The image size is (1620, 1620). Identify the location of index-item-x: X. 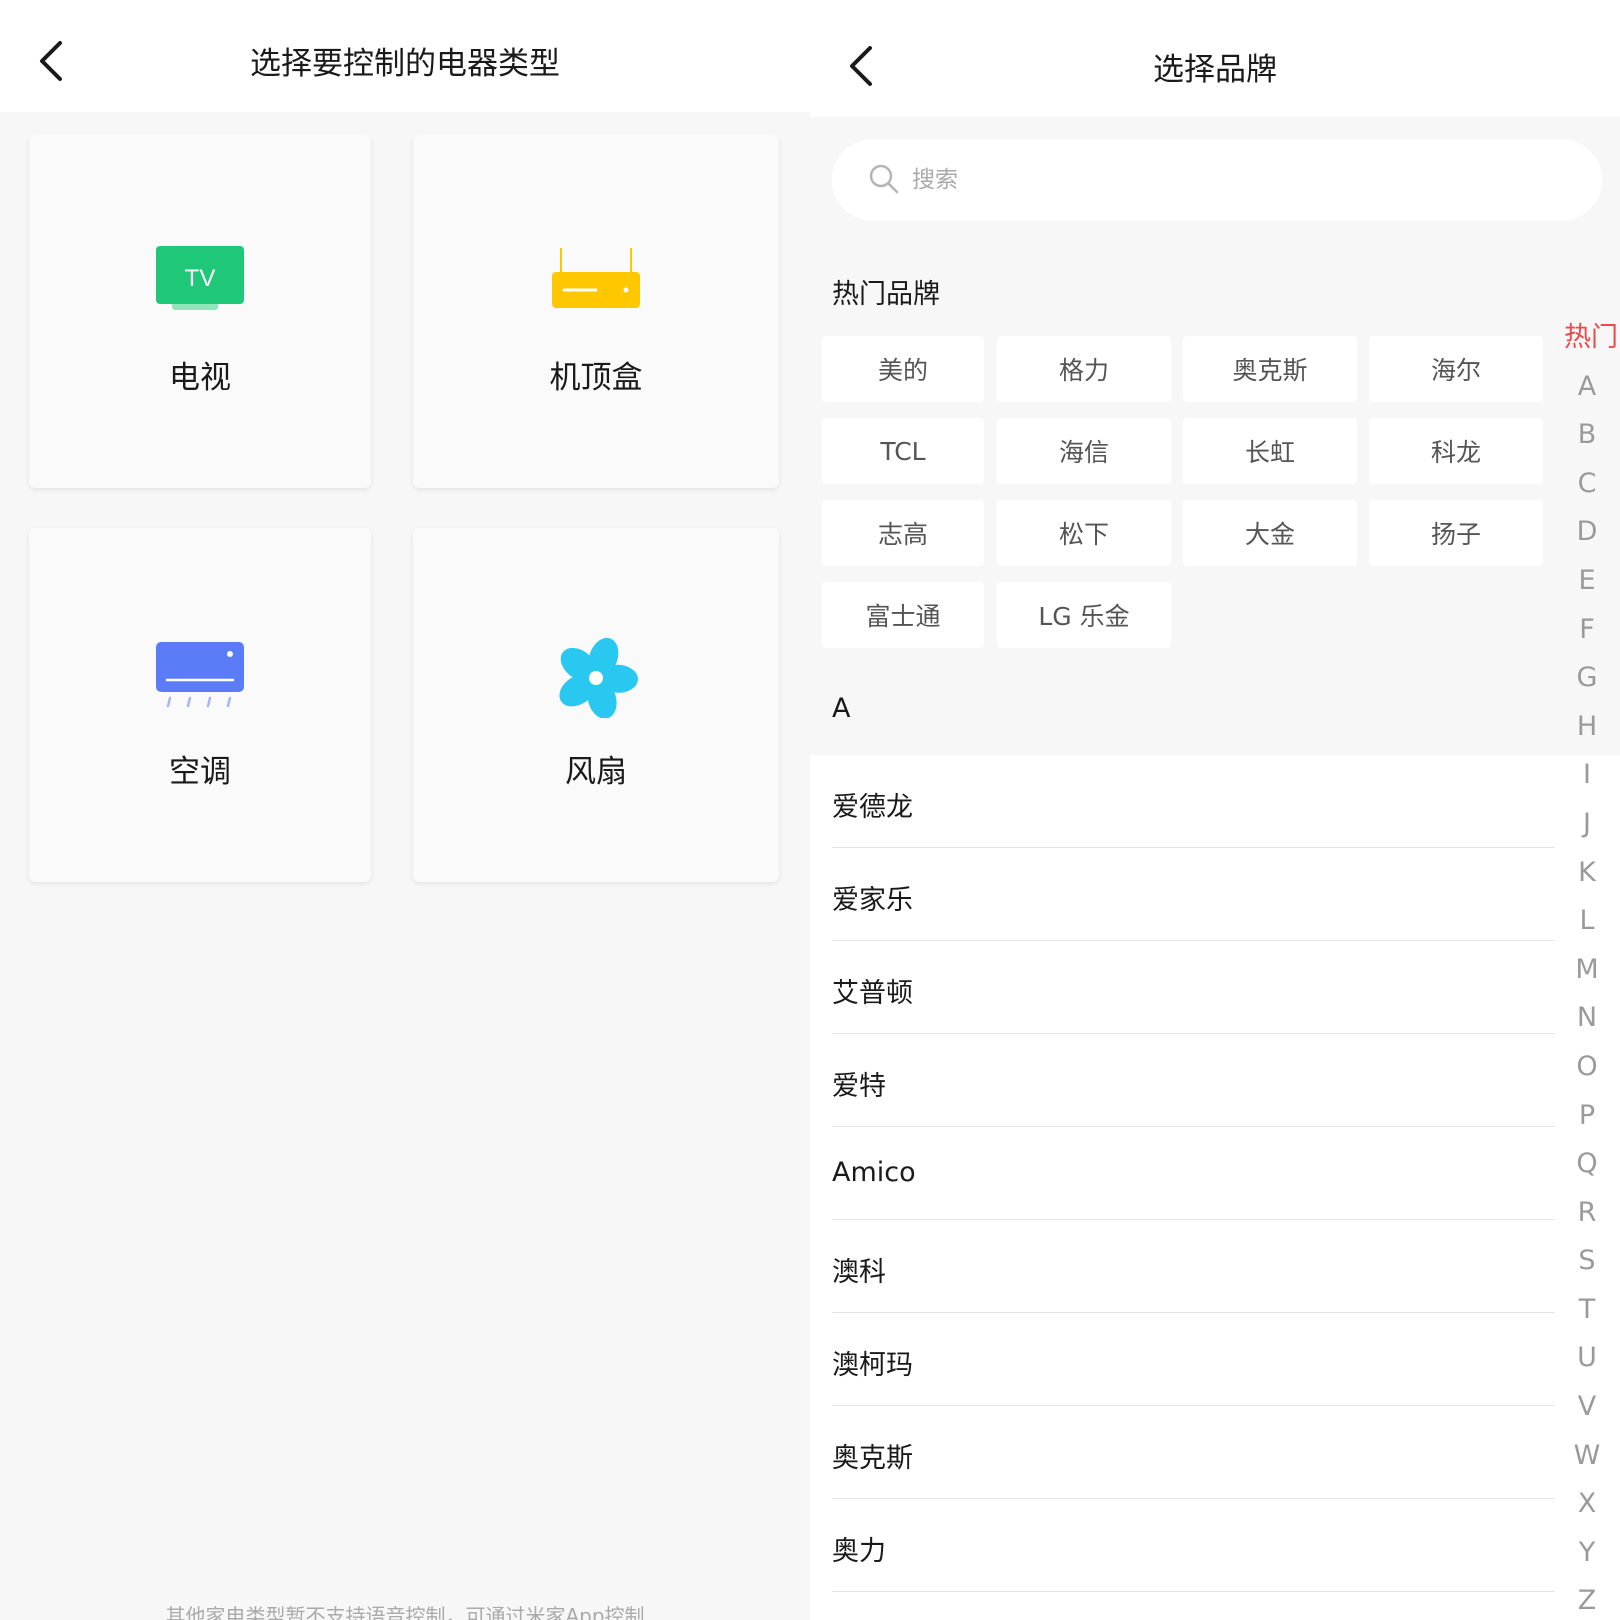
(1587, 1508).